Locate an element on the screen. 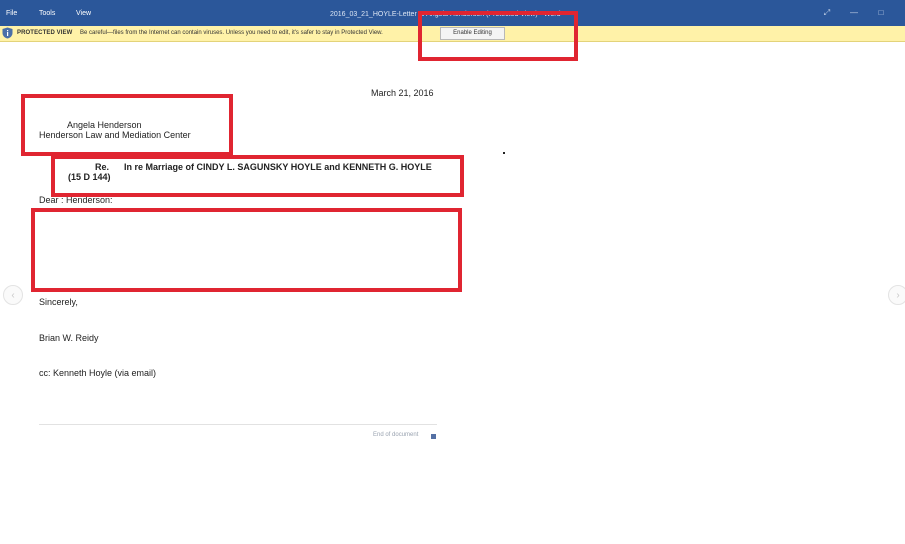 The image size is (905, 544). menu-tools: Tools is located at coordinates (47, 13).